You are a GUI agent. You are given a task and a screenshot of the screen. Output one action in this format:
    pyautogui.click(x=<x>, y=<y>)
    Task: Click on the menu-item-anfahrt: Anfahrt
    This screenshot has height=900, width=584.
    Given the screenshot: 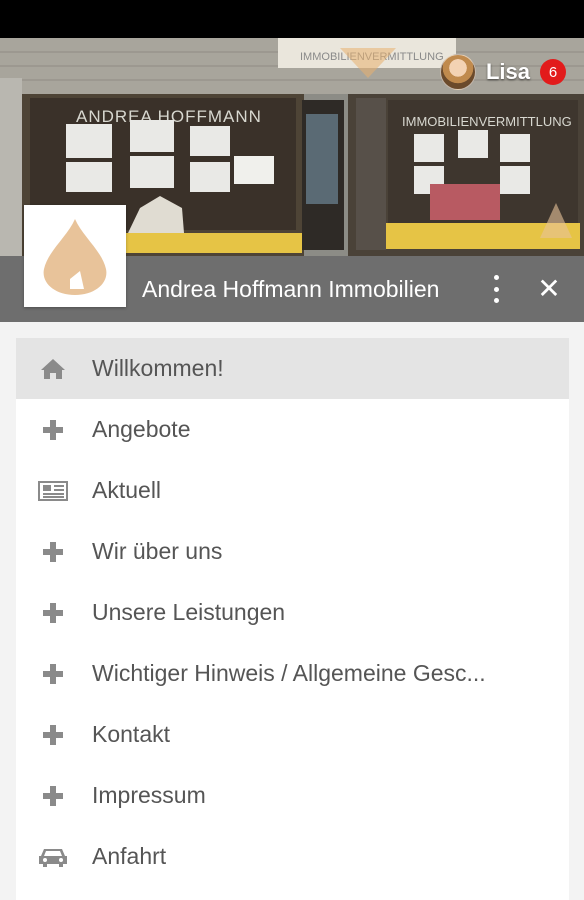 What is the action you would take?
    pyautogui.click(x=292, y=856)
    